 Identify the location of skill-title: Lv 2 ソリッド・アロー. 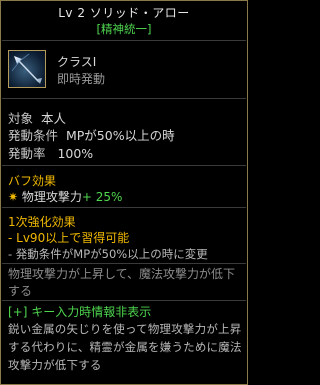
(124, 13).